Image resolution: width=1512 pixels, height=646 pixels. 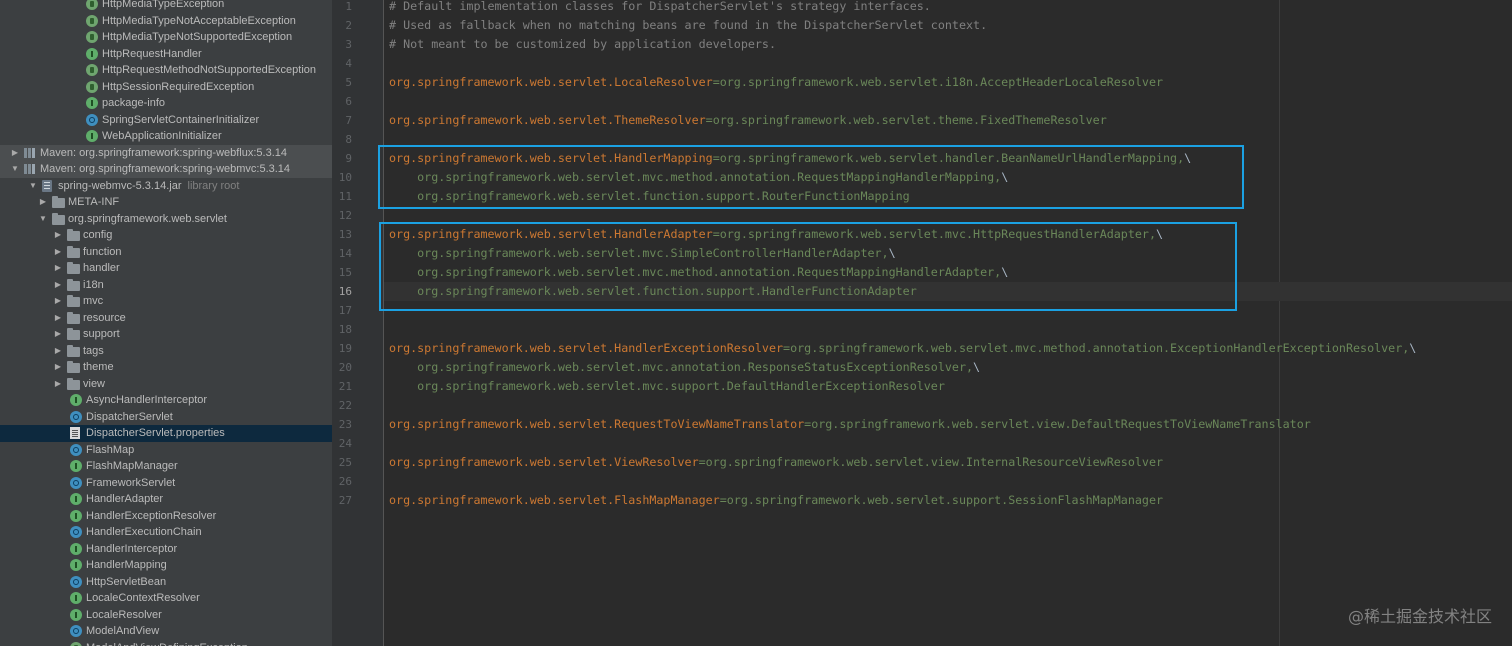 What do you see at coordinates (166, 54) in the screenshot?
I see `tree-item: HttpRequestHandler` at bounding box center [166, 54].